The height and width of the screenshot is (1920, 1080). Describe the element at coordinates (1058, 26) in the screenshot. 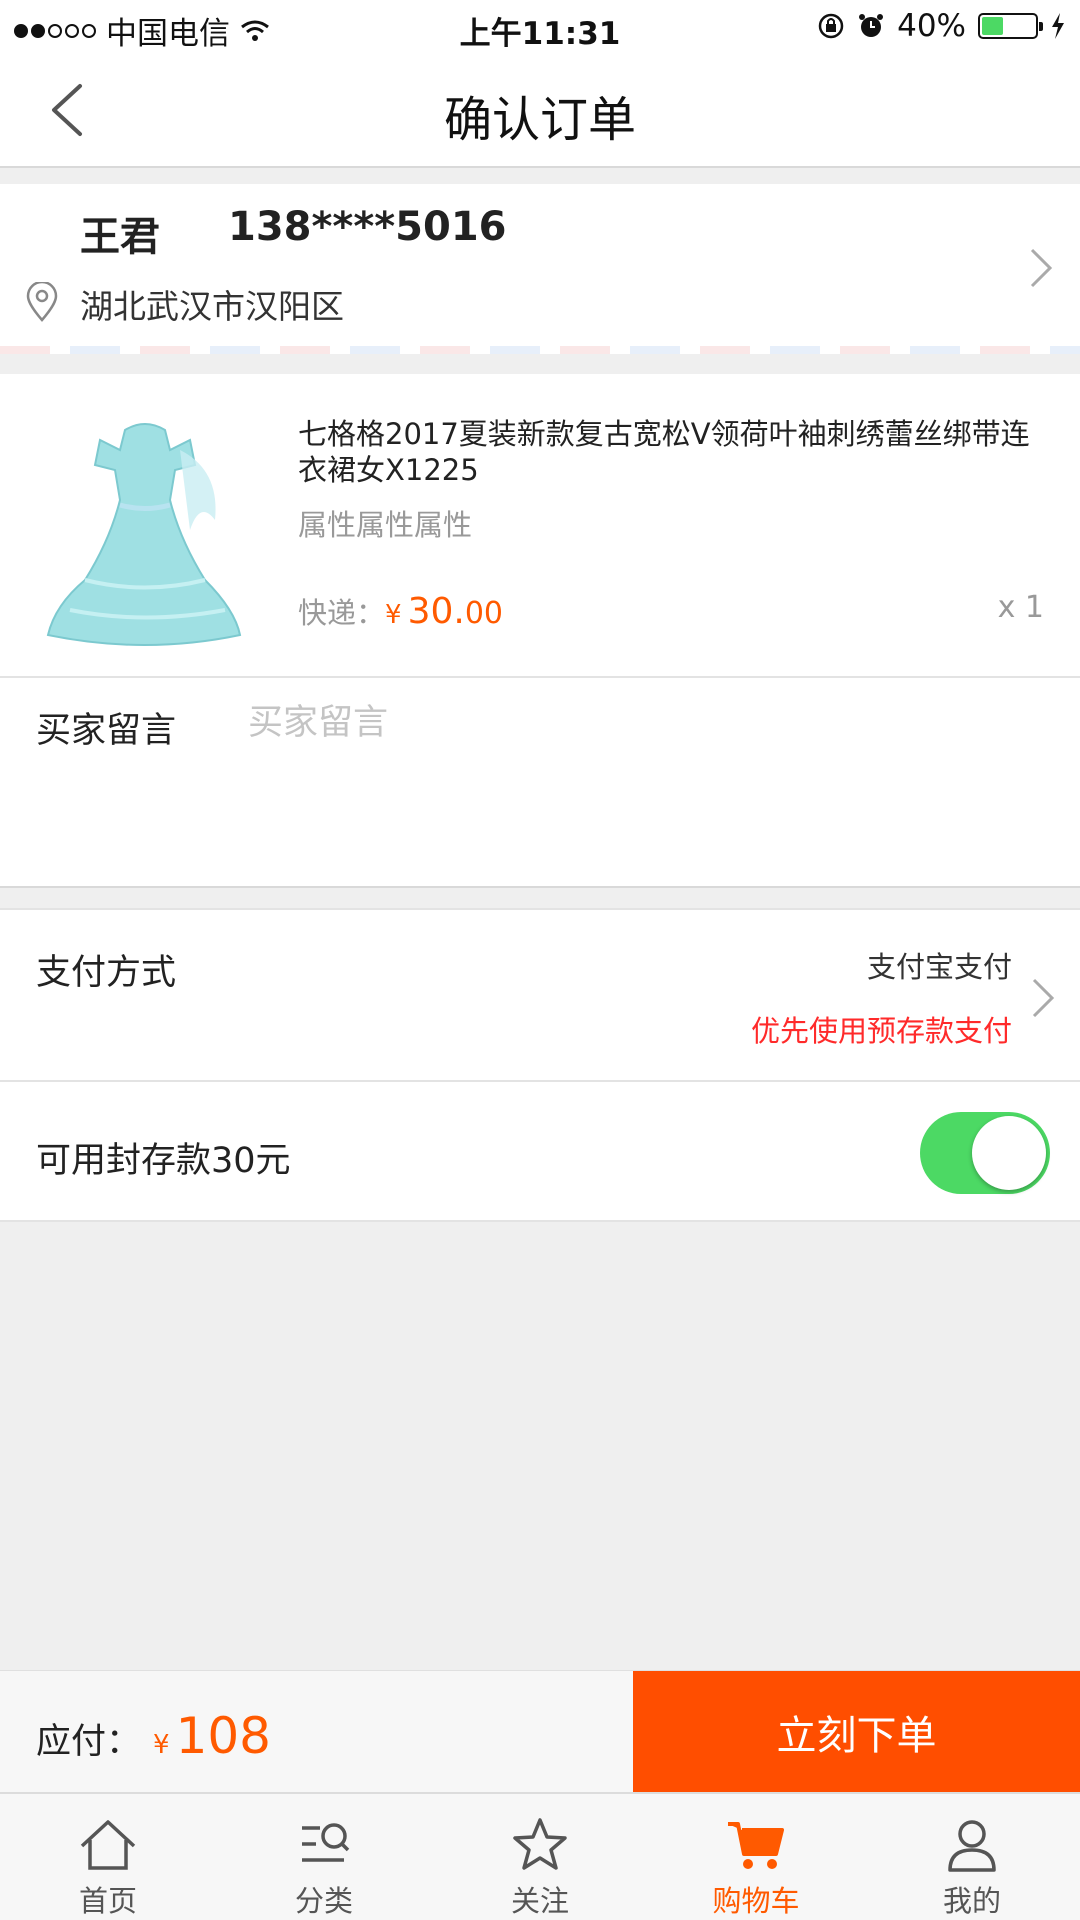

I see `charging-icon` at that location.